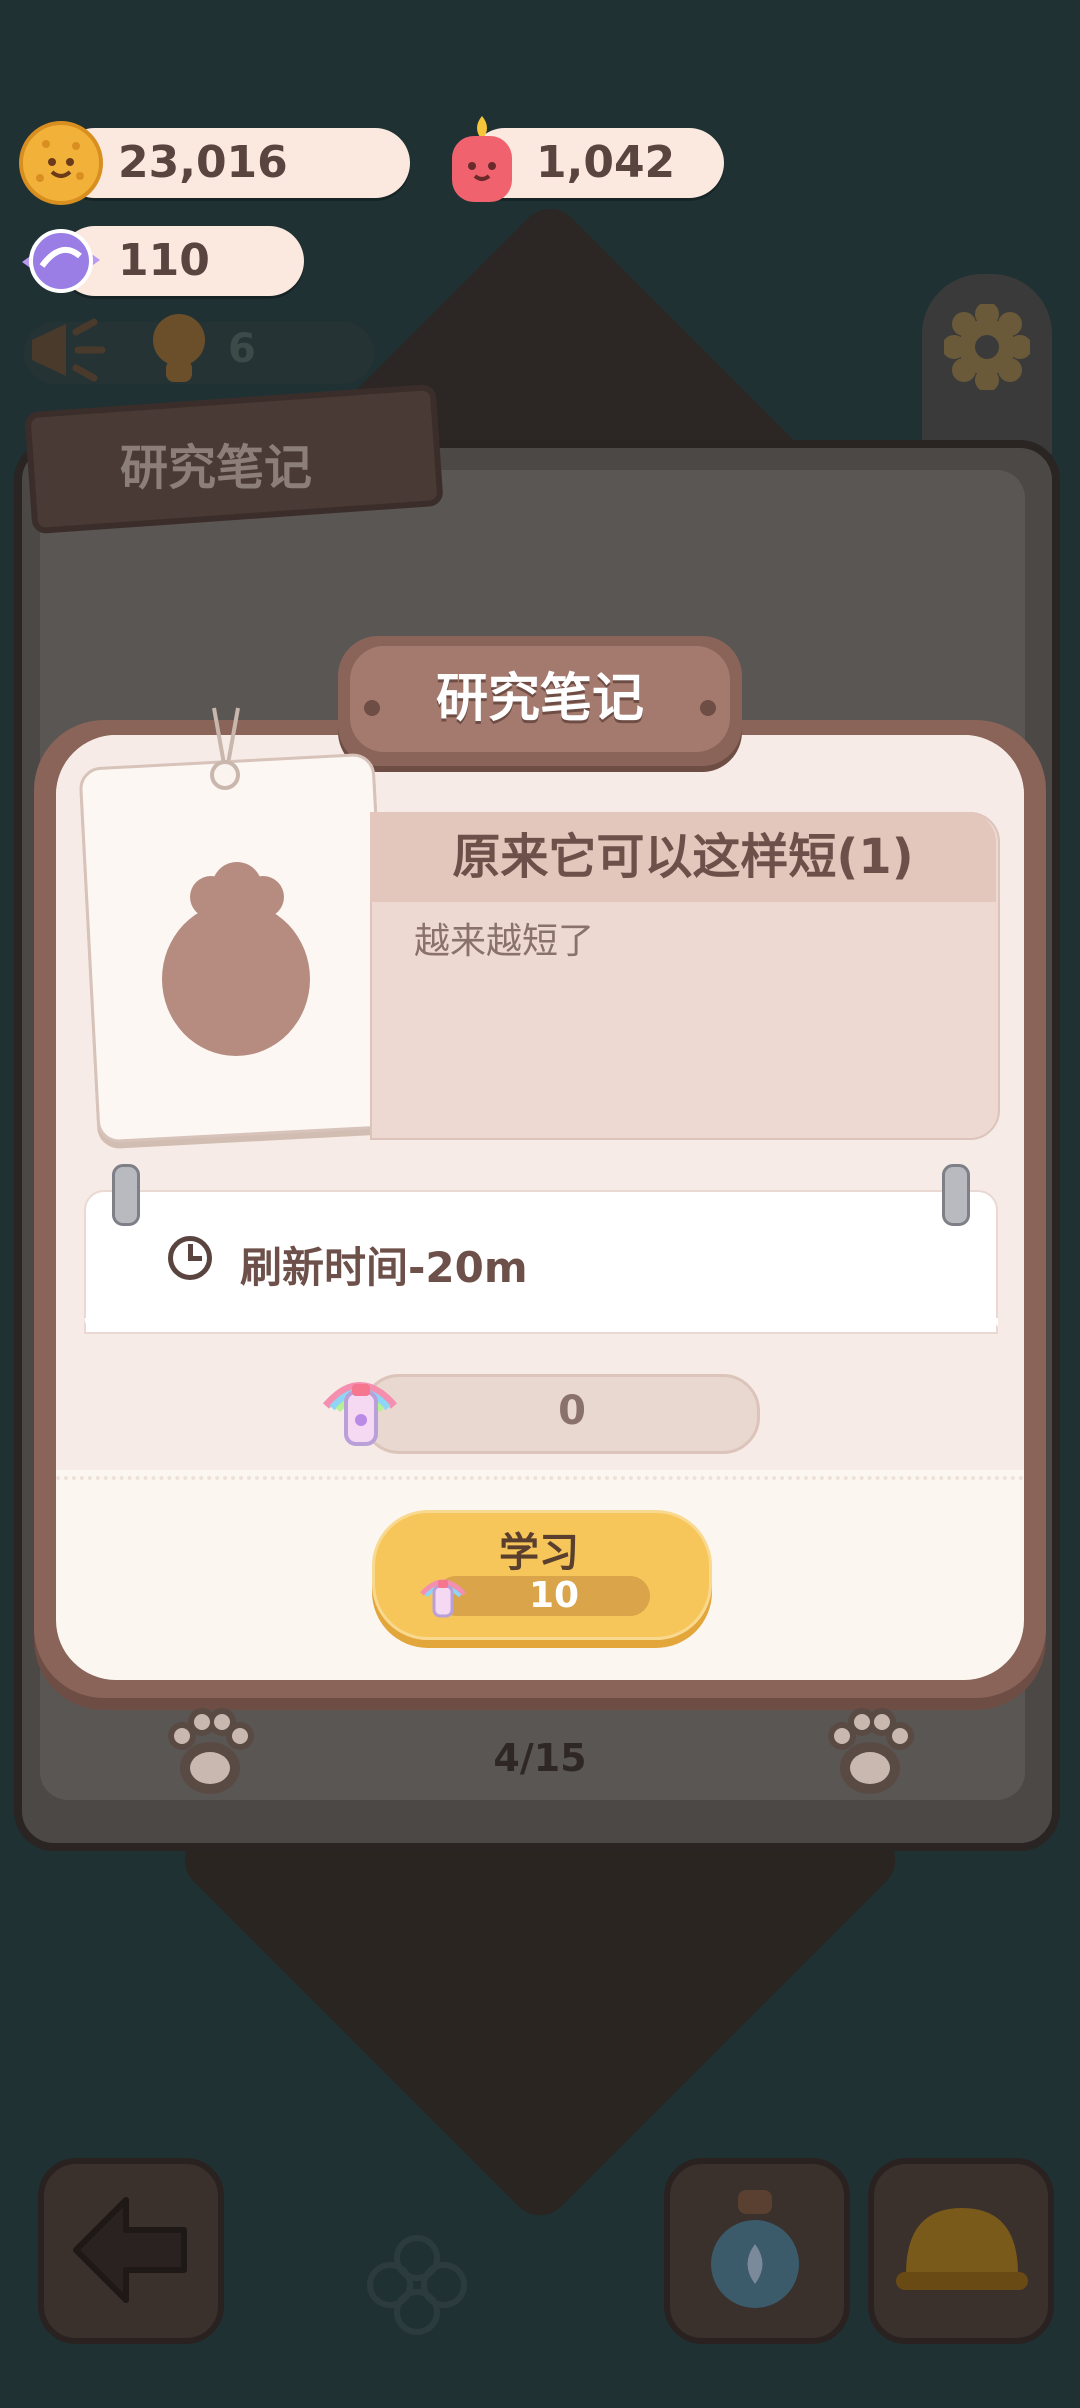 Image resolution: width=1080 pixels, height=2408 pixels. Describe the element at coordinates (482, 159) in the screenshot. I see `candle-icon` at that location.